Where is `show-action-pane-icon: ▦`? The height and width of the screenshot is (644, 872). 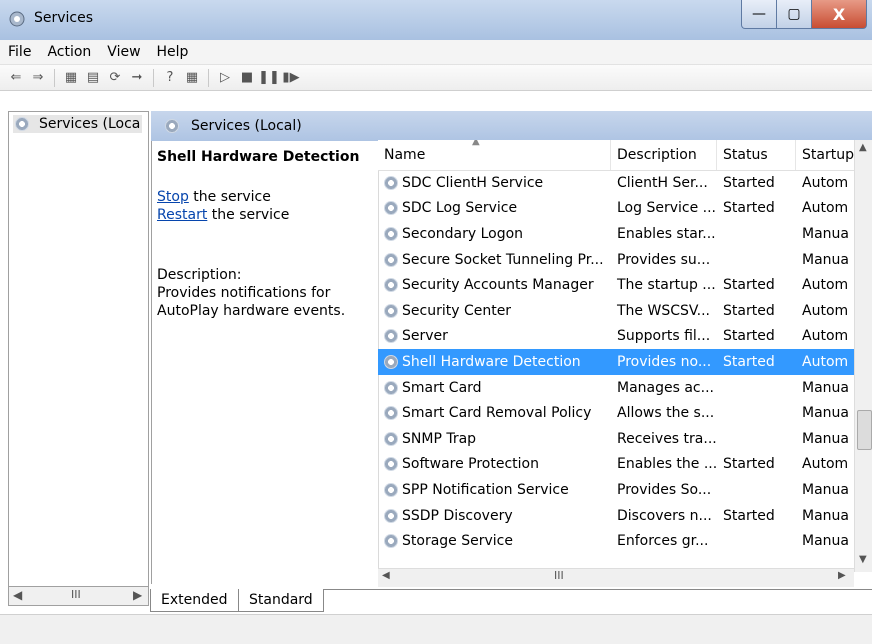 show-action-pane-icon: ▦ is located at coordinates (192, 78).